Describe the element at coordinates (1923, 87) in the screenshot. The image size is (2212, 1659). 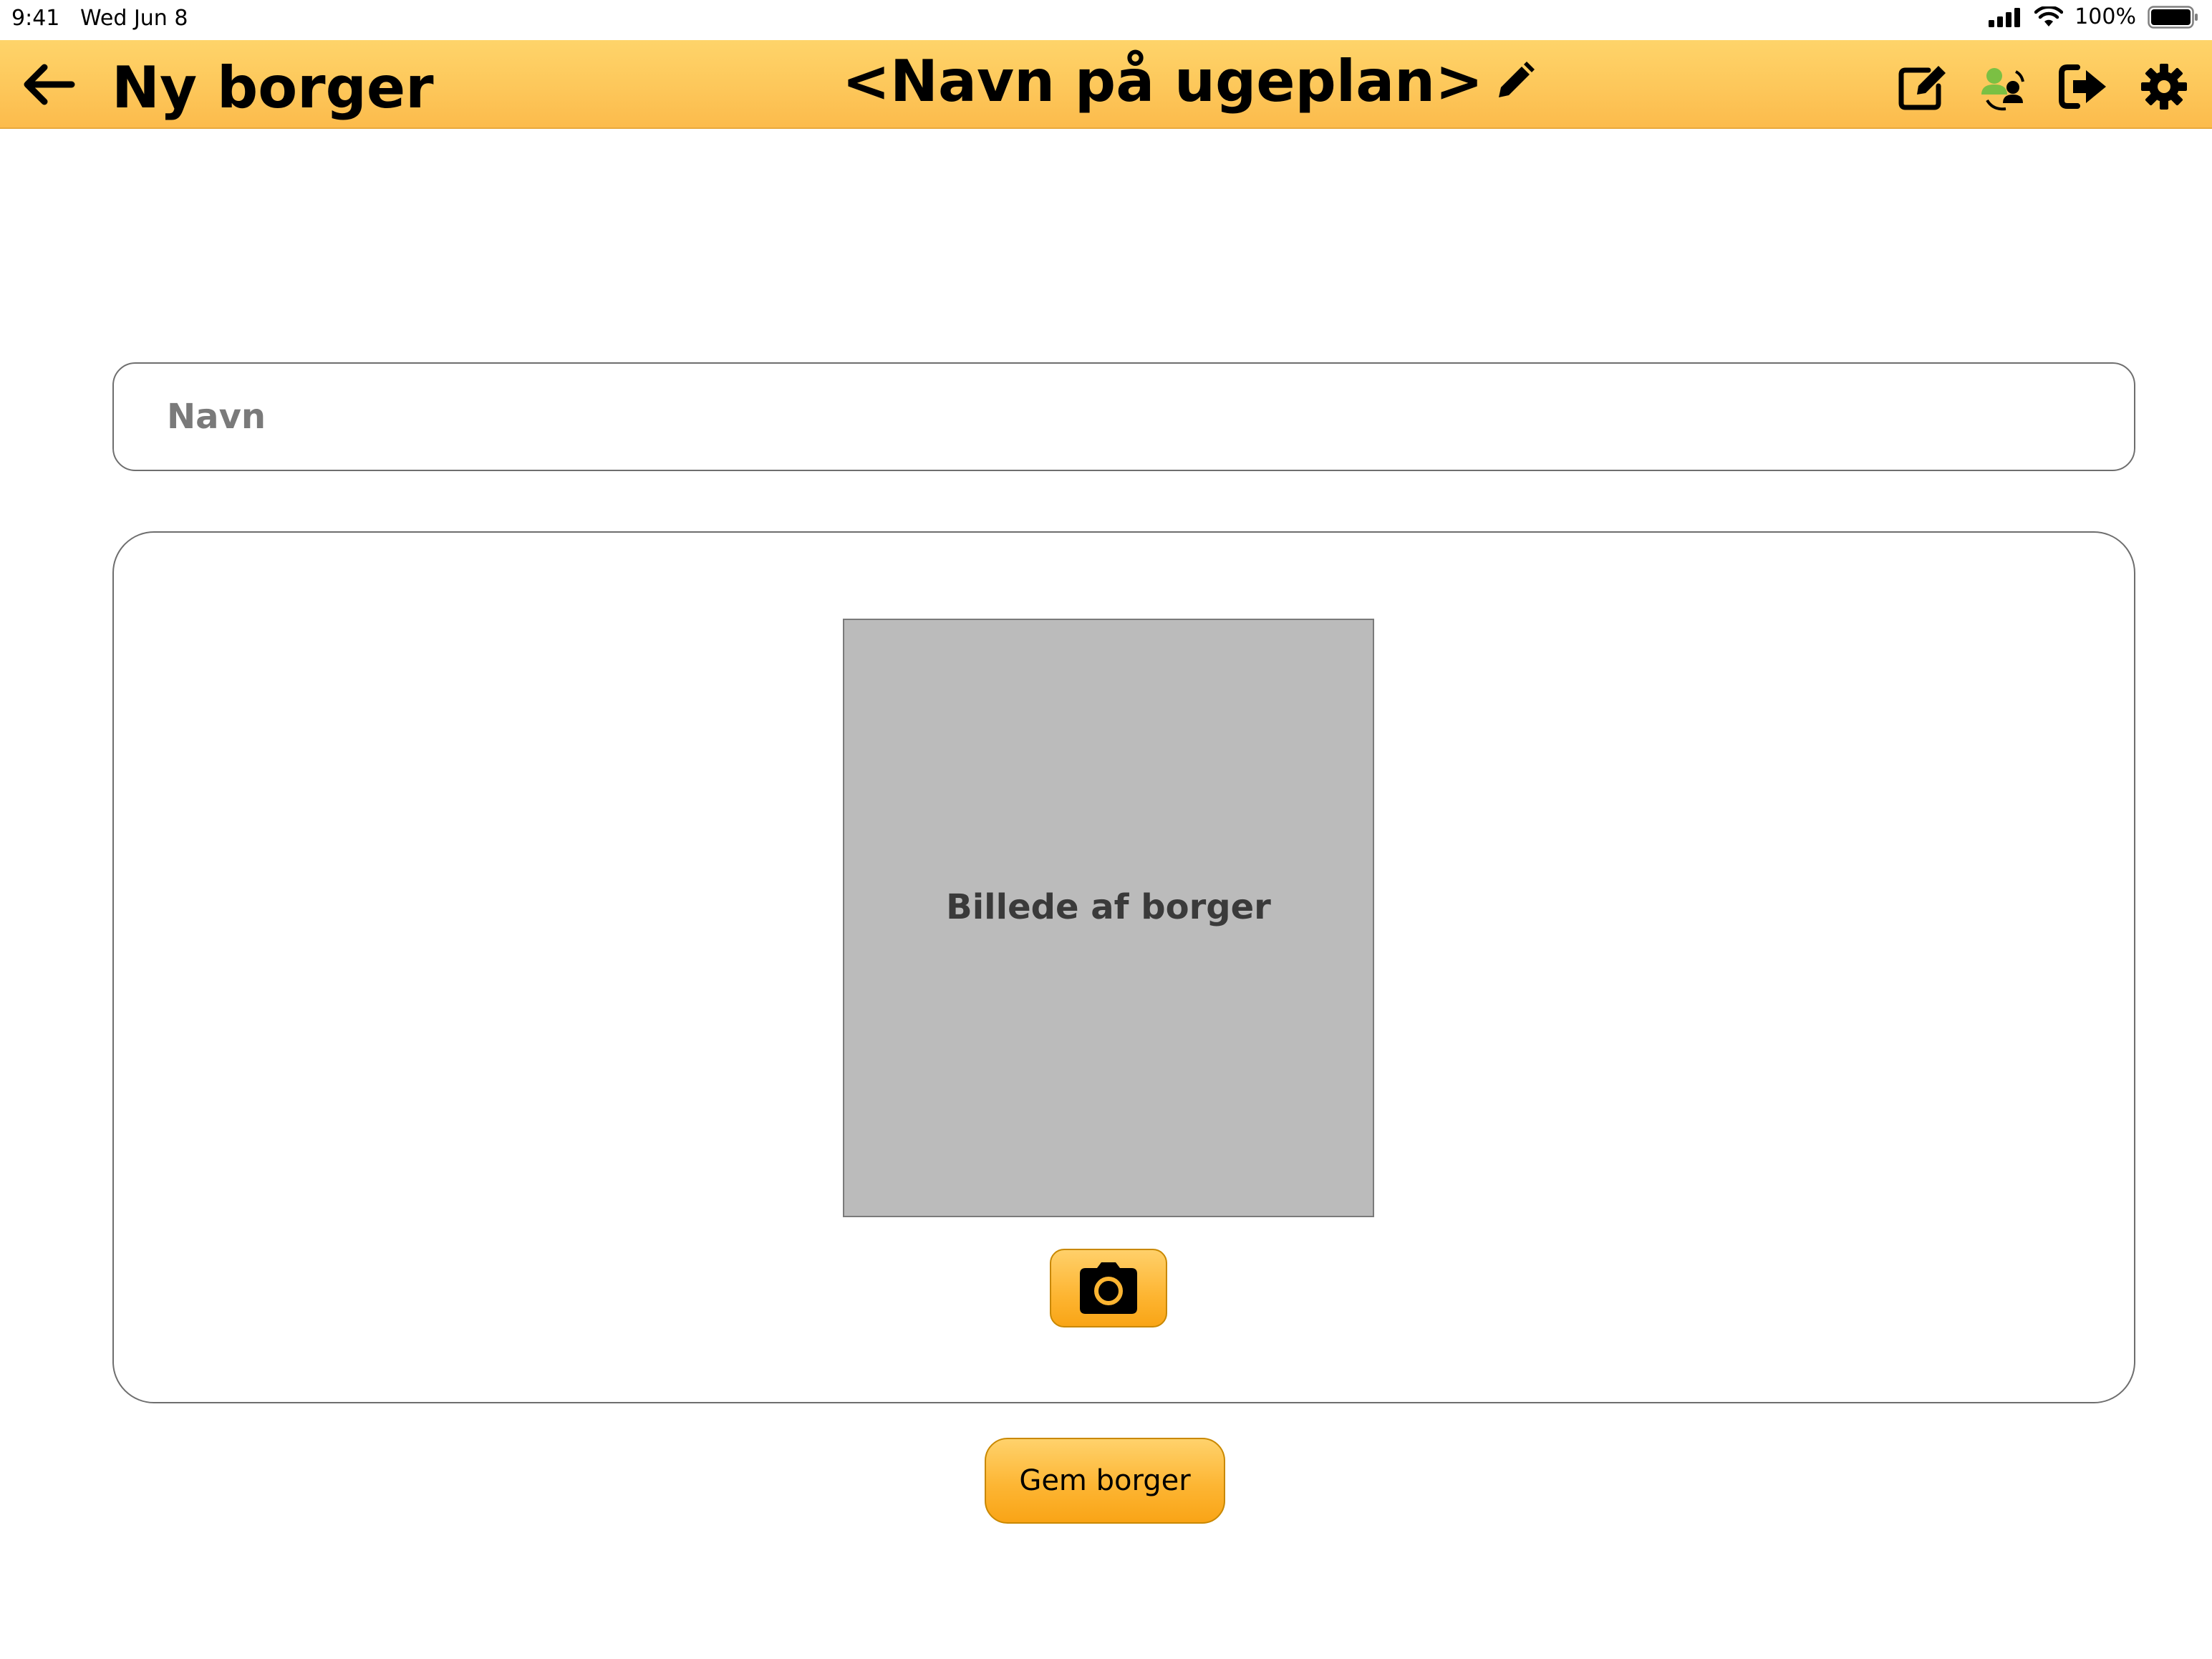
I see `edit-mode-icon` at that location.